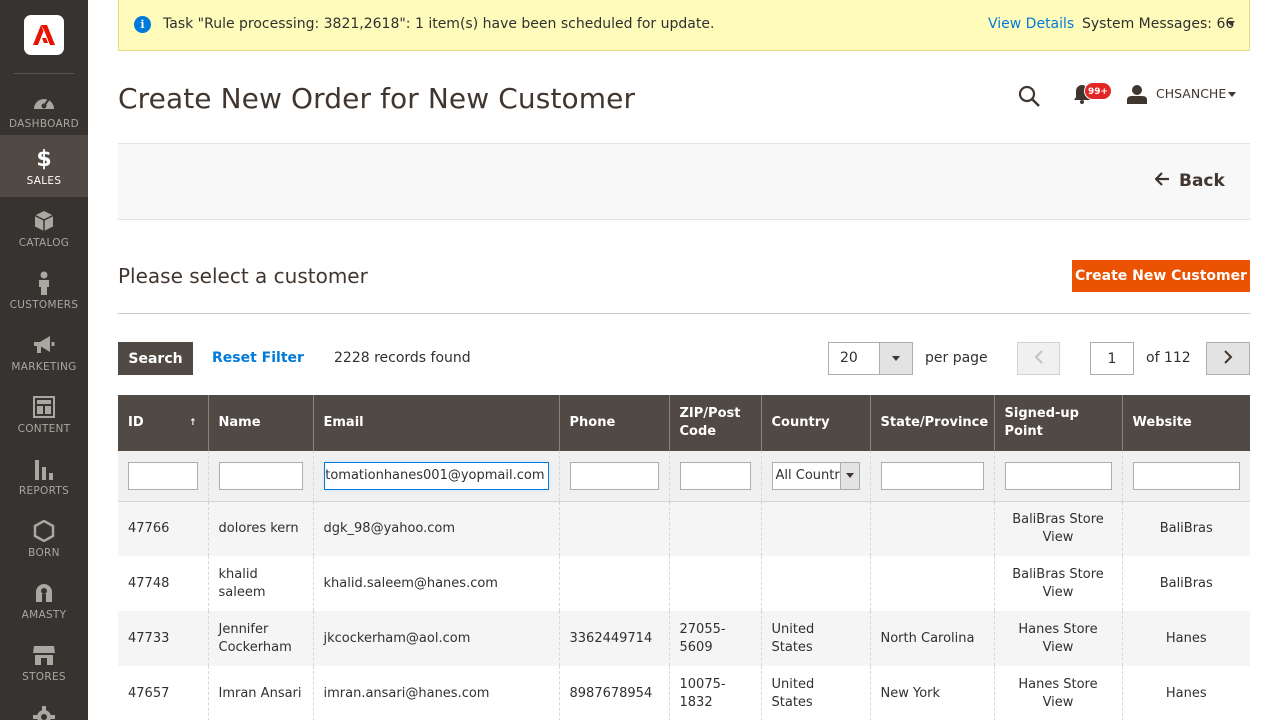  I want to click on filter-state-input, so click(932, 475).